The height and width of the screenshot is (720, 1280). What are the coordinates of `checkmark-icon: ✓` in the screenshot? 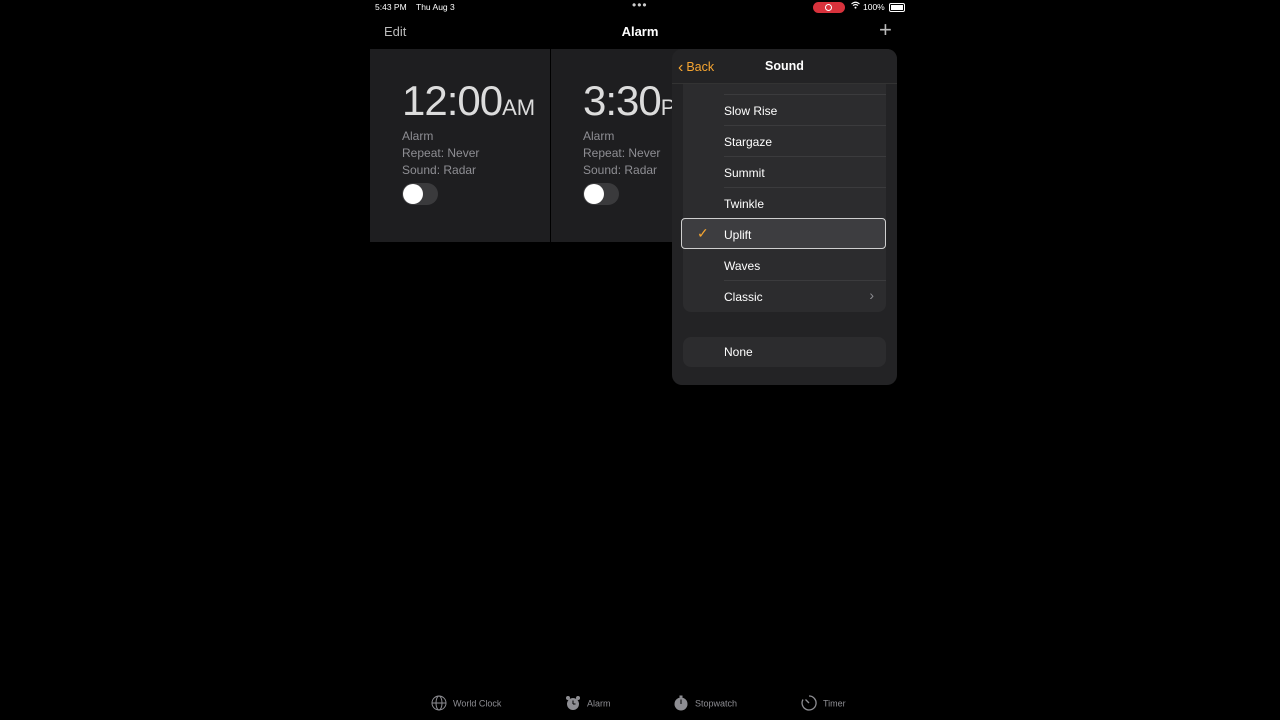 It's located at (703, 233).